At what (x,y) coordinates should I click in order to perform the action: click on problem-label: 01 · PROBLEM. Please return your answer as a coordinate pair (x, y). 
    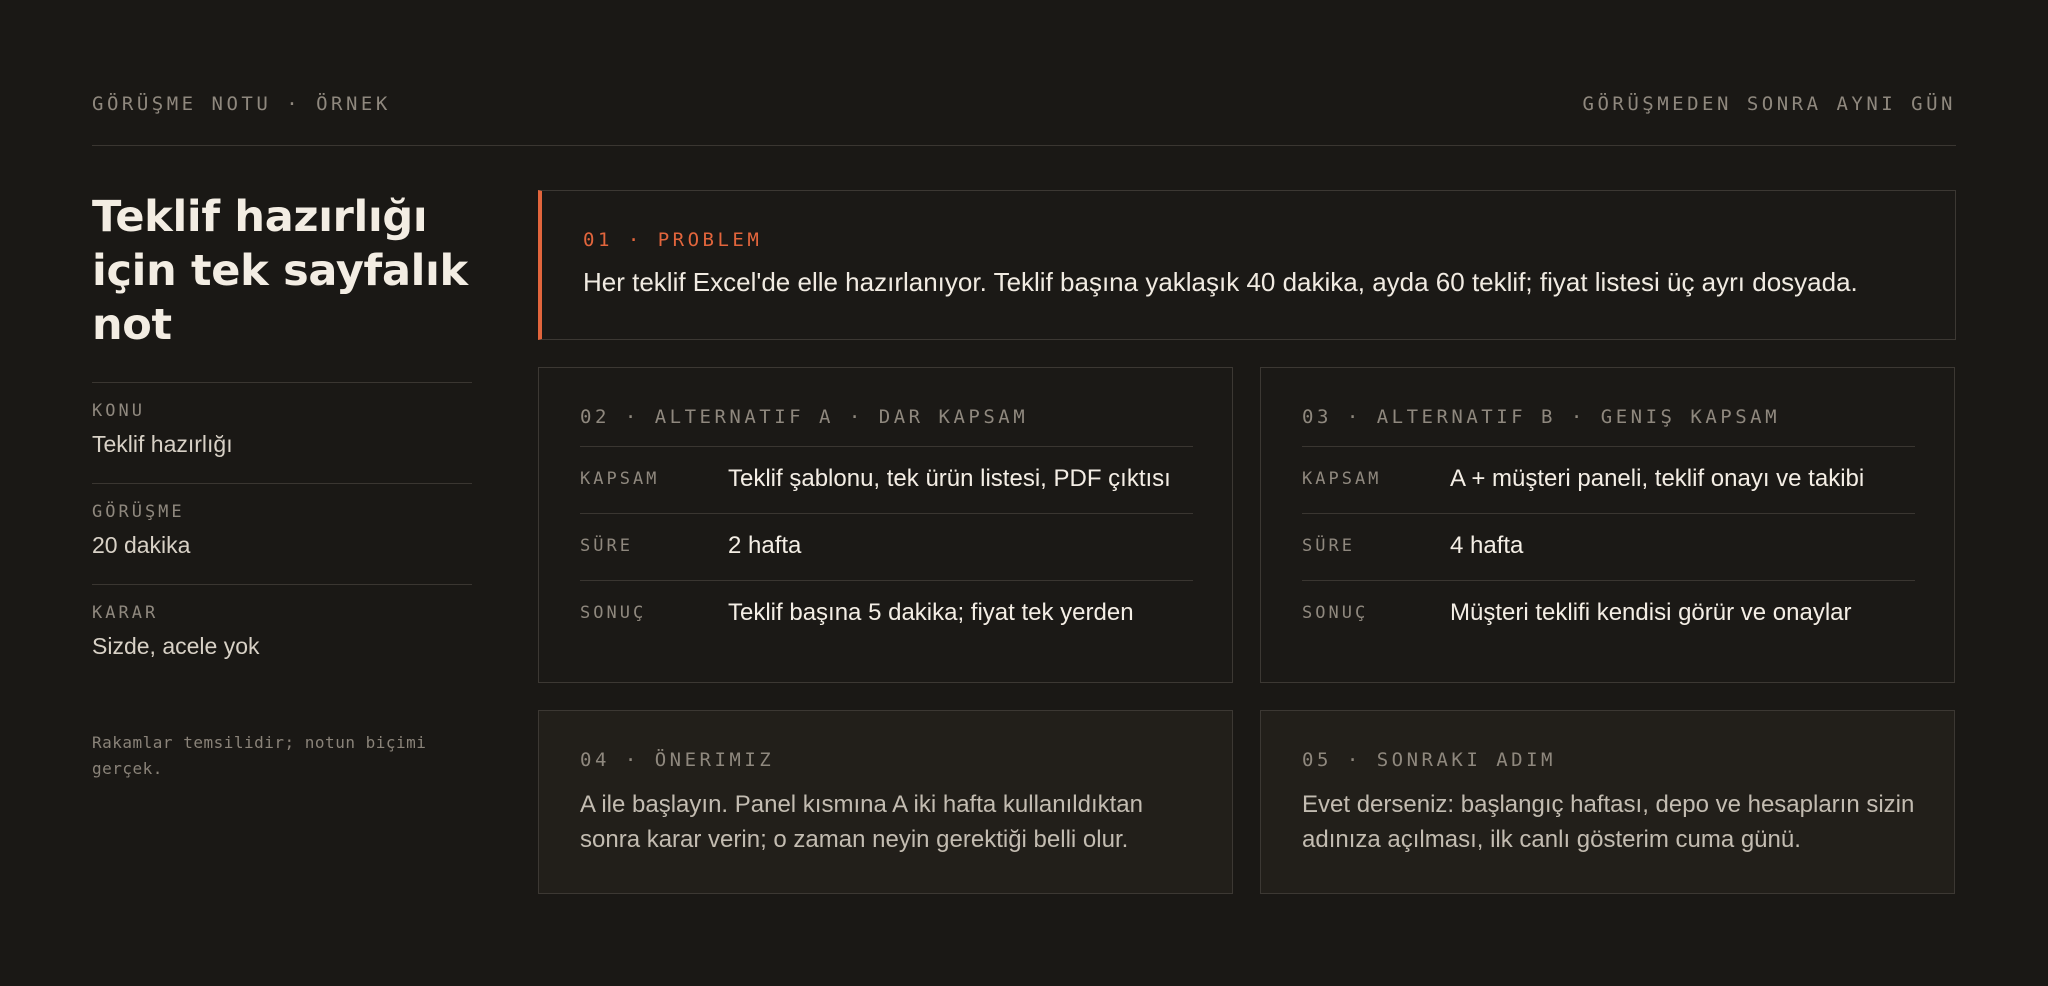
    Looking at the image, I should click on (673, 240).